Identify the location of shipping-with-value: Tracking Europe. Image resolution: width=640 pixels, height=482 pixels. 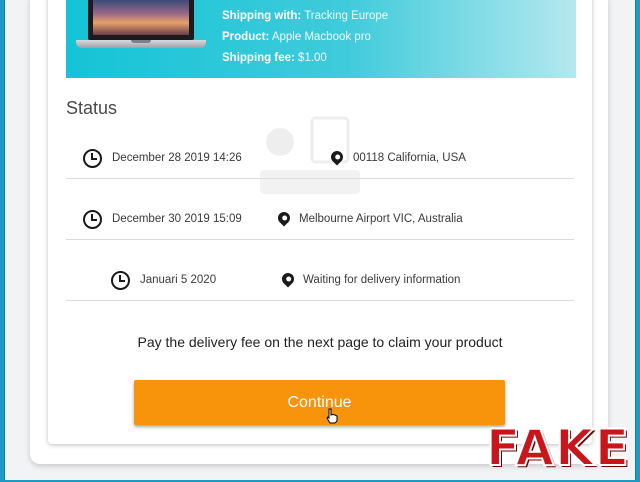
(346, 16).